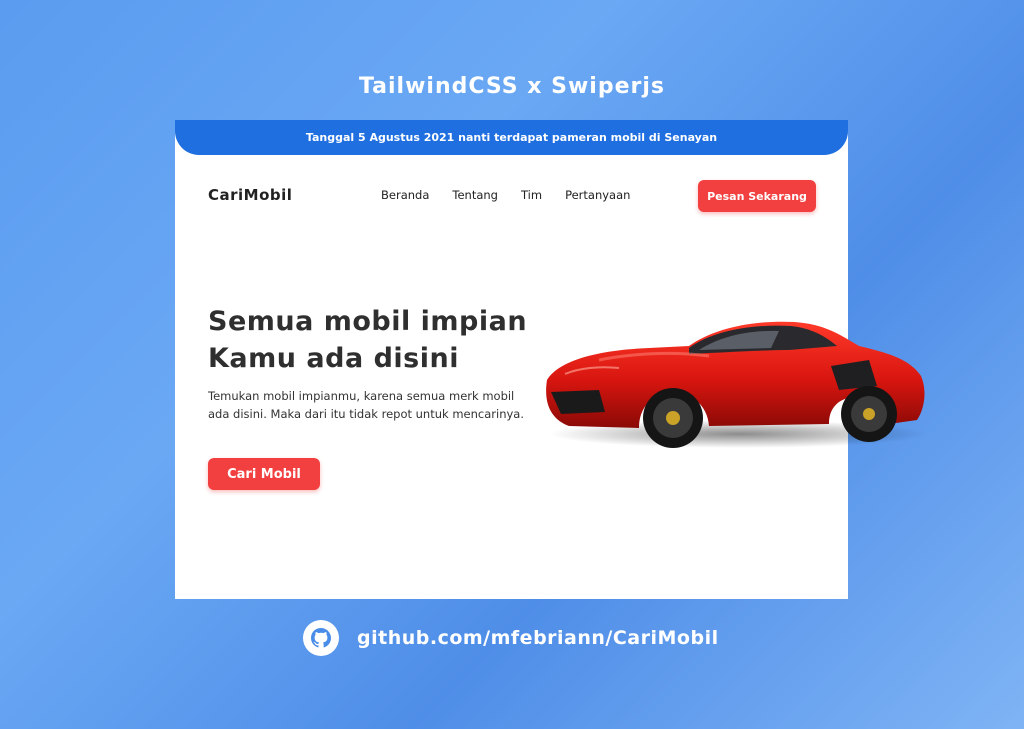 The image size is (1024, 729). What do you see at coordinates (505, 195) in the screenshot?
I see `main-nav: Beranda Tentang Tim Pertanyaan` at bounding box center [505, 195].